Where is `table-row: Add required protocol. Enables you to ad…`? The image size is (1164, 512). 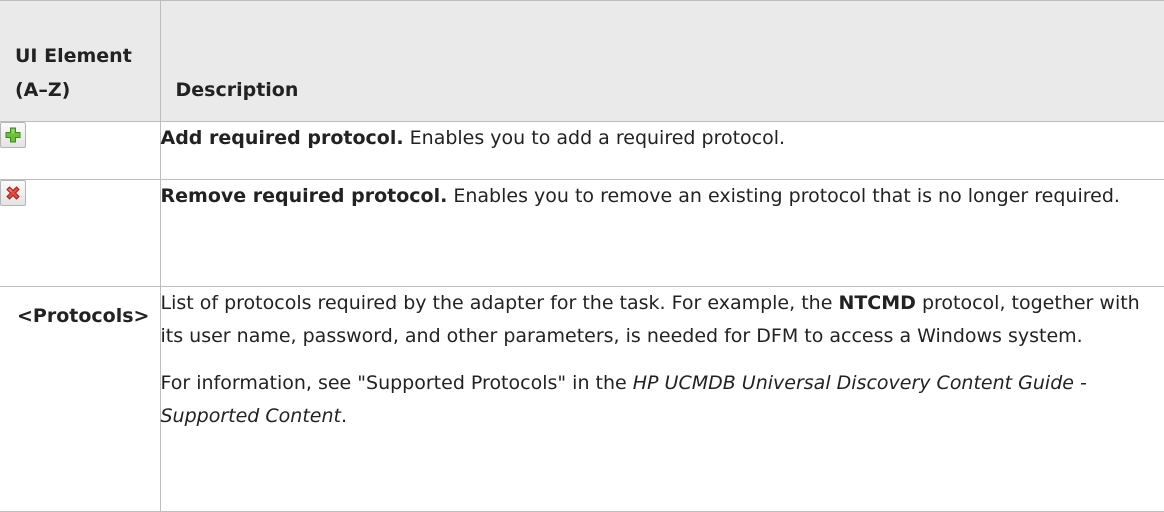
table-row: Add required protocol. Enables you to ad… is located at coordinates (582, 151).